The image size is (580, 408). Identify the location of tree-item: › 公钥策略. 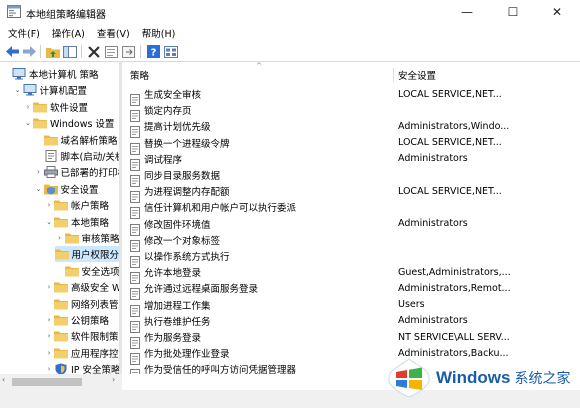
(76, 320).